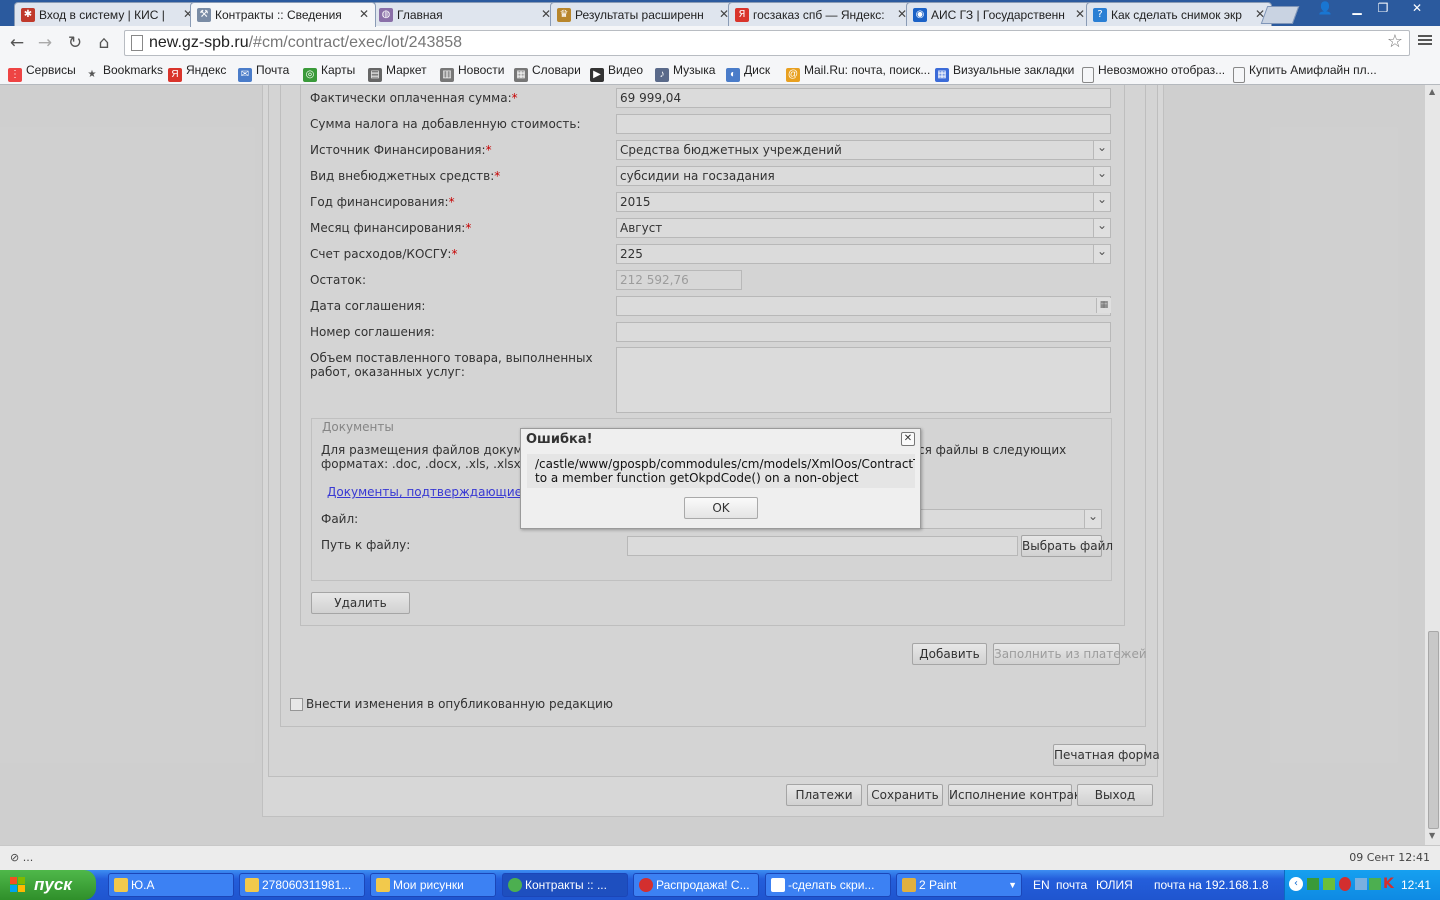 The image size is (1440, 900). Describe the element at coordinates (920, 15) in the screenshot. I see `globe-favicon-icon: ◉` at that location.